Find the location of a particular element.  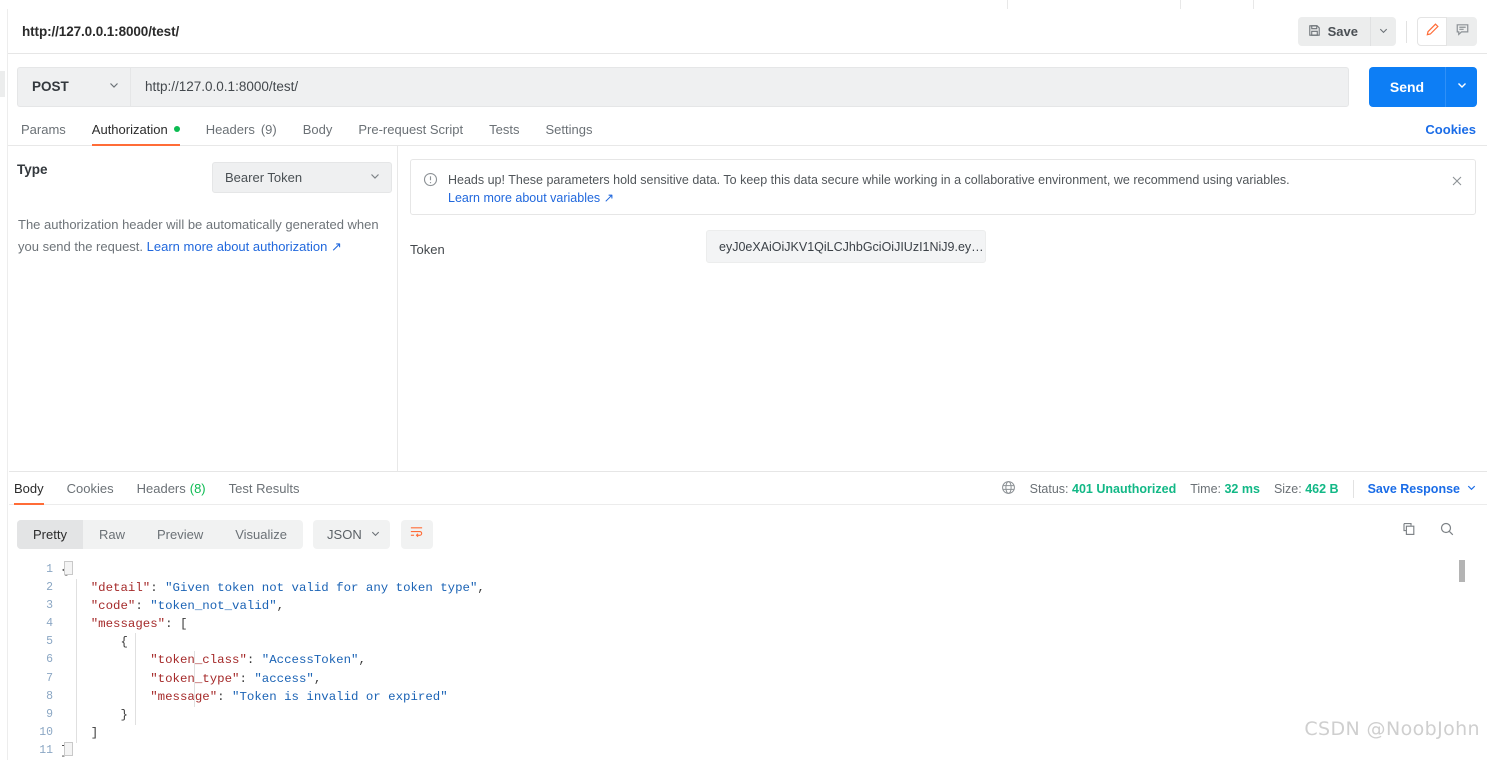

line-number: 10 is located at coordinates (46, 732).